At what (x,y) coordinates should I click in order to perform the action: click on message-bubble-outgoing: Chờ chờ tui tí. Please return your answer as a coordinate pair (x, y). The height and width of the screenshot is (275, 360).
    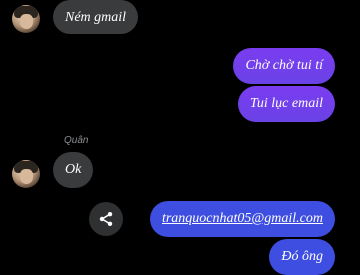
    Looking at the image, I should click on (284, 66).